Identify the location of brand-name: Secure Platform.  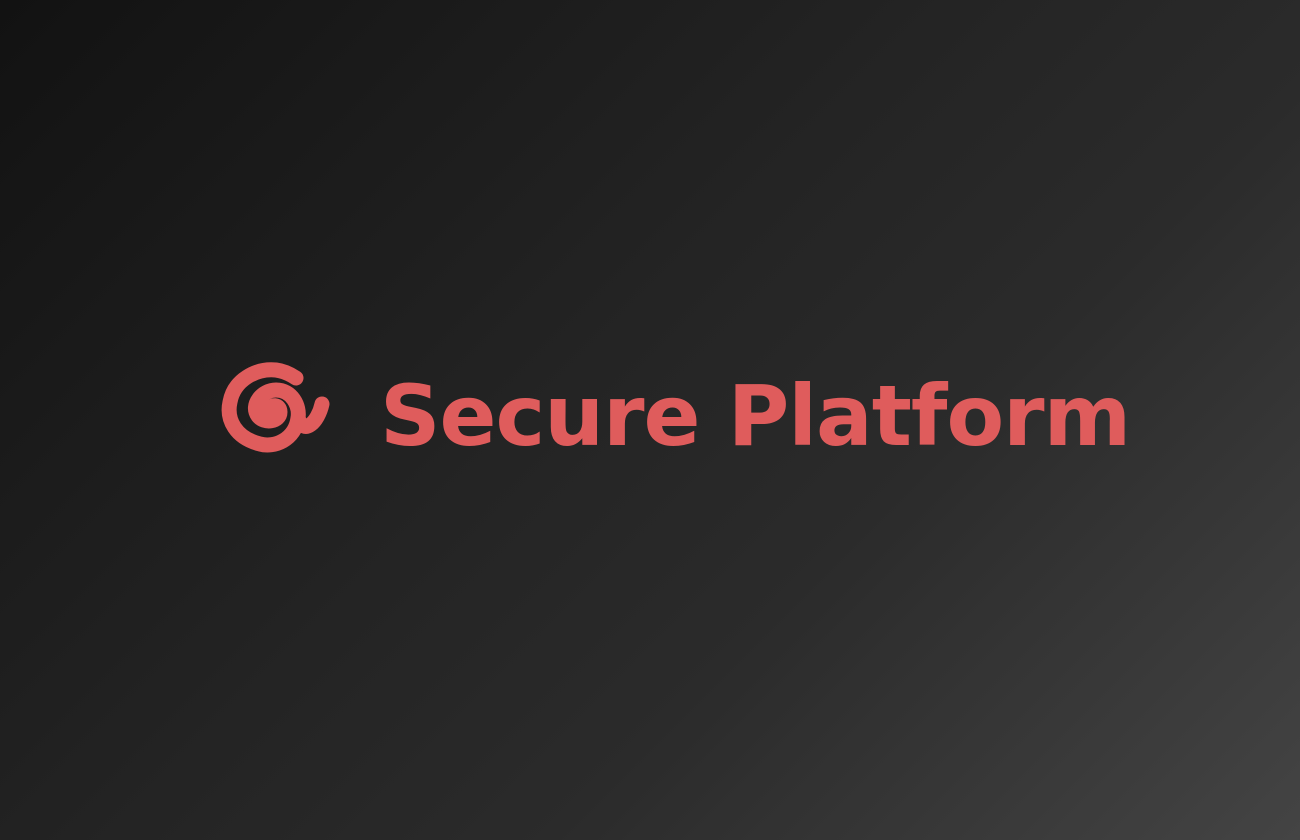
(755, 416).